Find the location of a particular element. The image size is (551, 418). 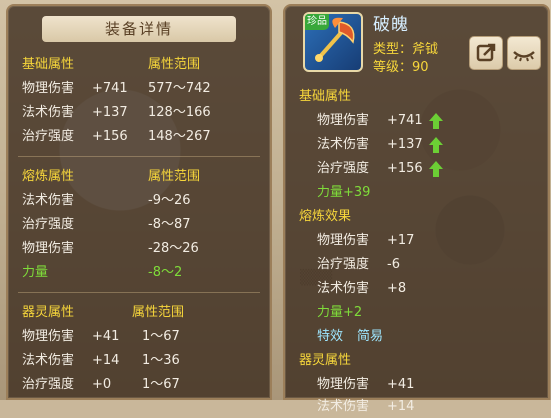

item-type: 类型：斧钺 is located at coordinates (406, 49).